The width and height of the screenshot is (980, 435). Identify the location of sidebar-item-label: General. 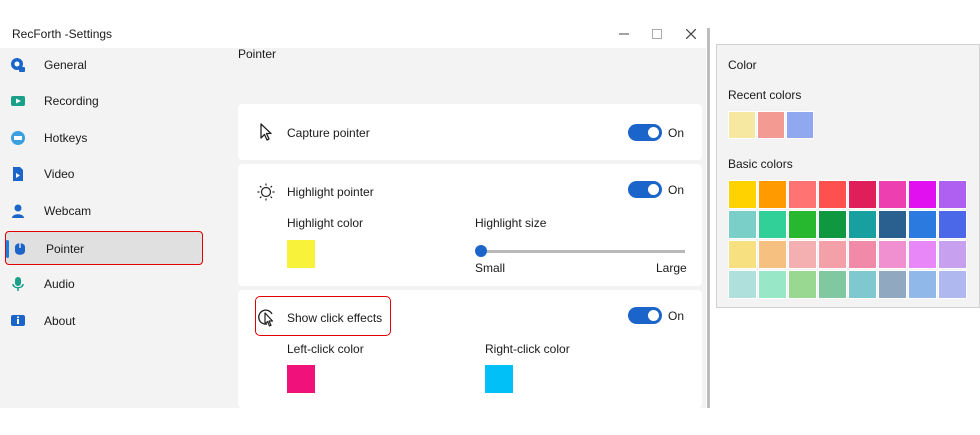
(65, 65).